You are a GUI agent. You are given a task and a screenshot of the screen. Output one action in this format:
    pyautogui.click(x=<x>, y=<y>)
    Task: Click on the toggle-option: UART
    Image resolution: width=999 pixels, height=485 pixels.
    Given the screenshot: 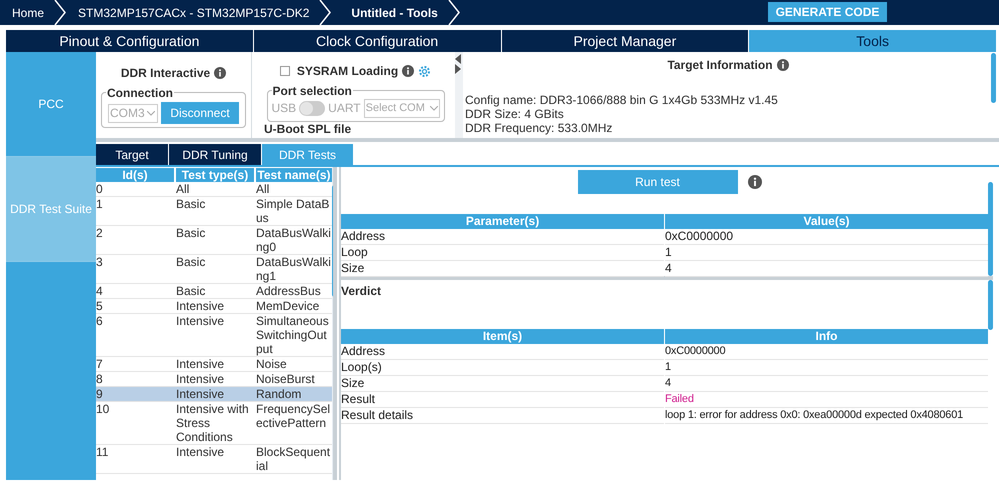 What is the action you would take?
    pyautogui.click(x=344, y=108)
    